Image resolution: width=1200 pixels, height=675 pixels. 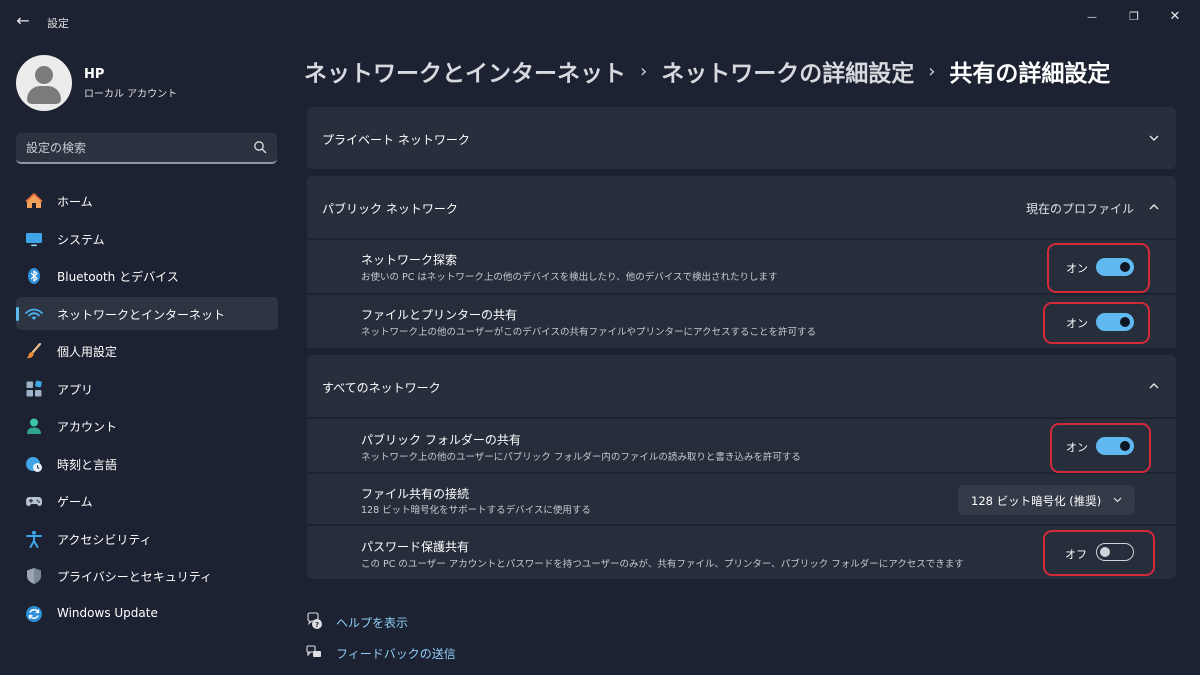 What do you see at coordinates (741, 138) in the screenshot?
I see `private-network-section: プライベート ネットワーク` at bounding box center [741, 138].